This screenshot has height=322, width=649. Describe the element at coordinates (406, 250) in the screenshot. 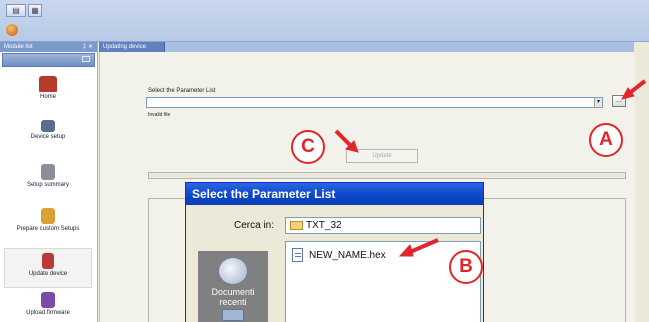

I see `arrow-b-head` at that location.